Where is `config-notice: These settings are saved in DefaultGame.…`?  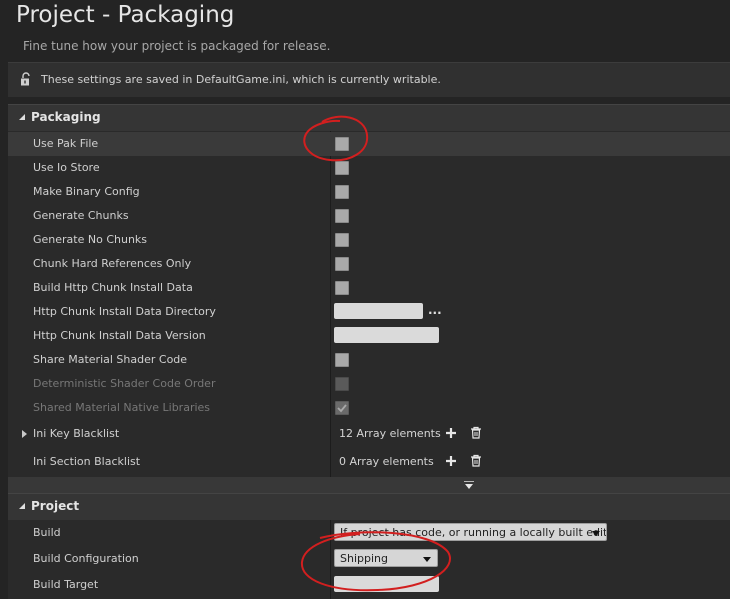
config-notice: These settings are saved in DefaultGame.… is located at coordinates (369, 79).